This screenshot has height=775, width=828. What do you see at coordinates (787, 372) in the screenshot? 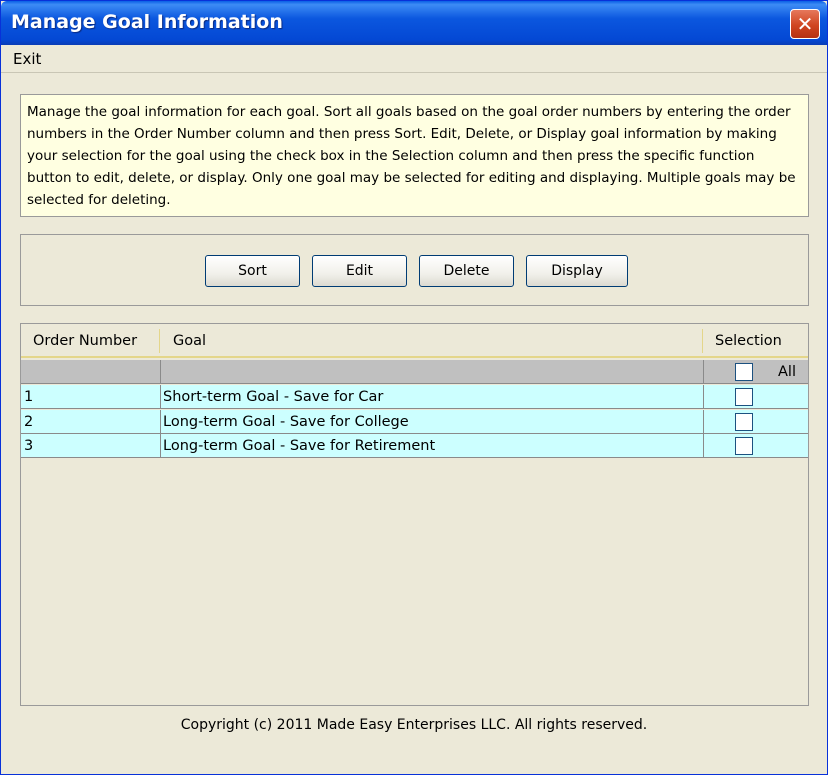
I see `select-all-label: All` at bounding box center [787, 372].